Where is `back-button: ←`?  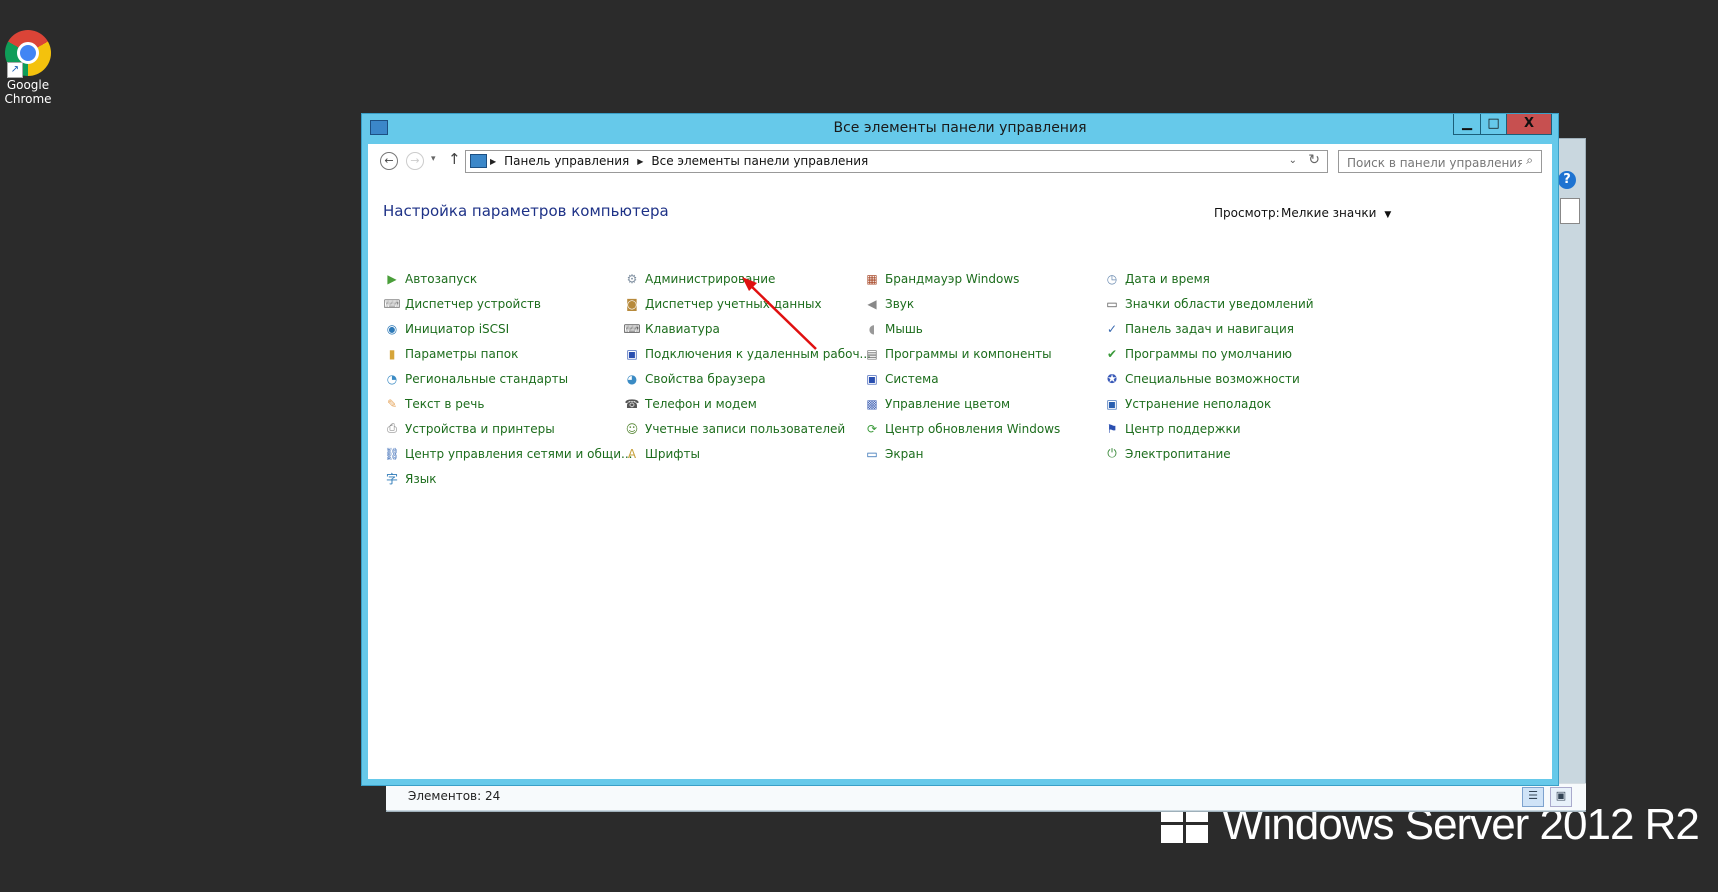 back-button: ← is located at coordinates (389, 161).